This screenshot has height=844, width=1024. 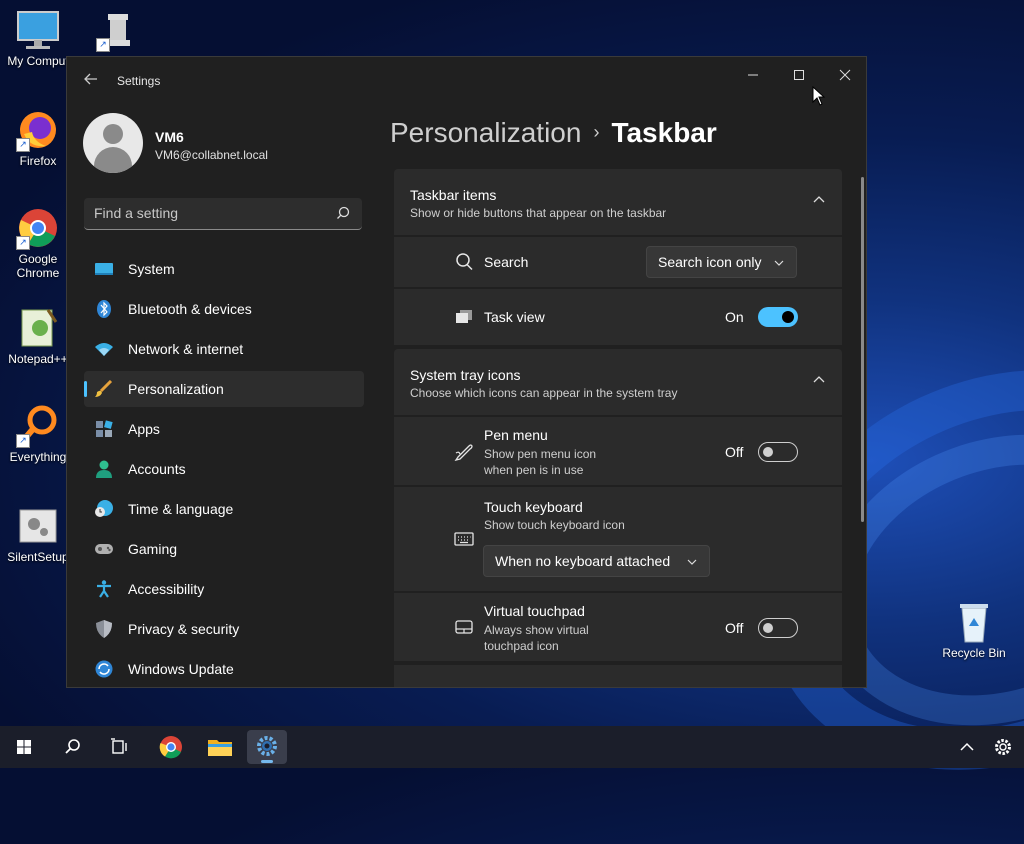 What do you see at coordinates (38, 359) in the screenshot?
I see `desktop-icon-label: Notepad++` at bounding box center [38, 359].